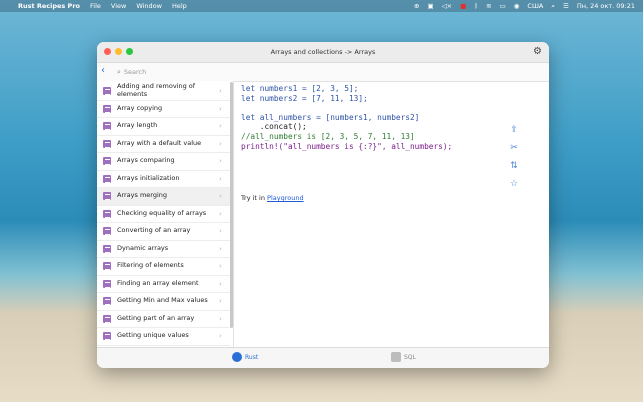 This screenshot has width=643, height=402. I want to click on zoom-window-button, so click(129, 51).